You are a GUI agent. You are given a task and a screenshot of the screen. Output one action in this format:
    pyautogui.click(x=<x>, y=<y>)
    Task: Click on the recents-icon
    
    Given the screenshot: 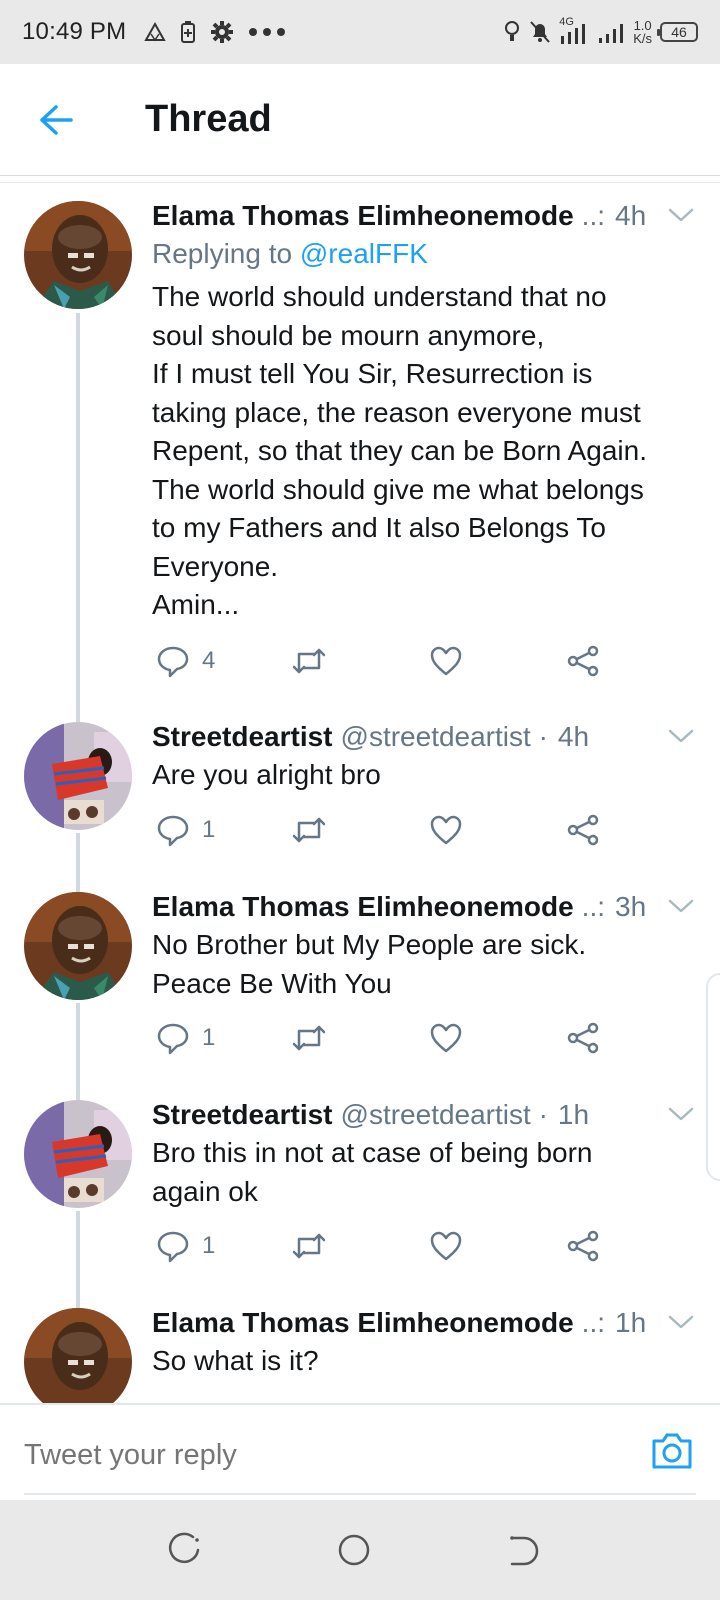 What is the action you would take?
    pyautogui.click(x=184, y=1548)
    